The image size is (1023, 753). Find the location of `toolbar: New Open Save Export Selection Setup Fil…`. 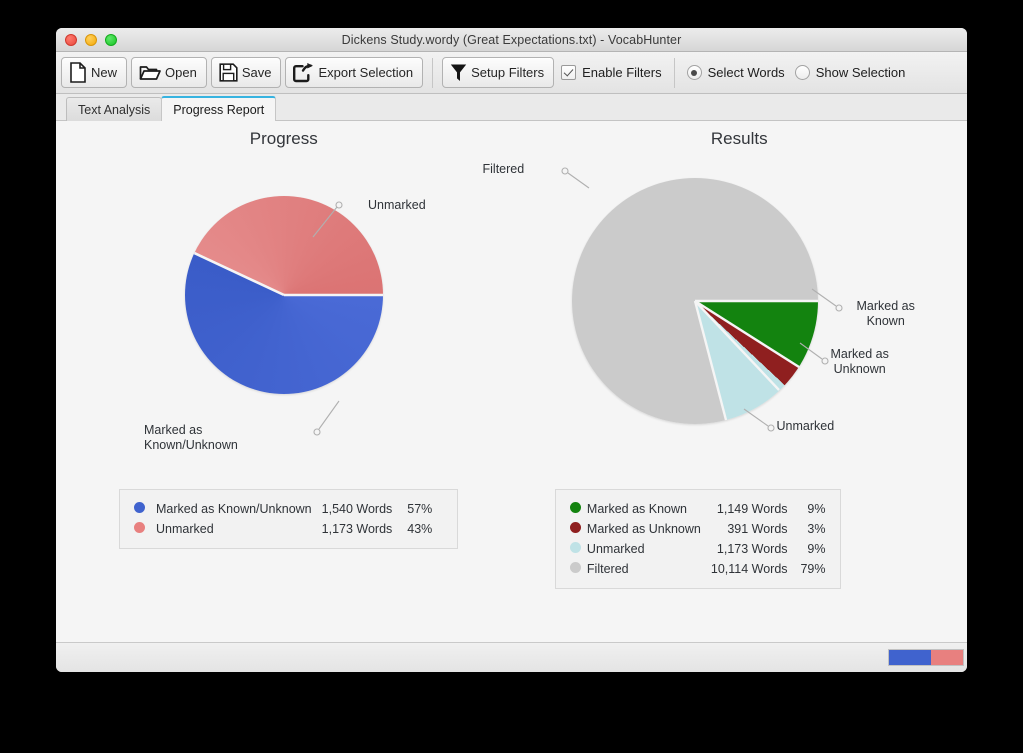

toolbar: New Open Save Export Selection Setup Fil… is located at coordinates (511, 73).